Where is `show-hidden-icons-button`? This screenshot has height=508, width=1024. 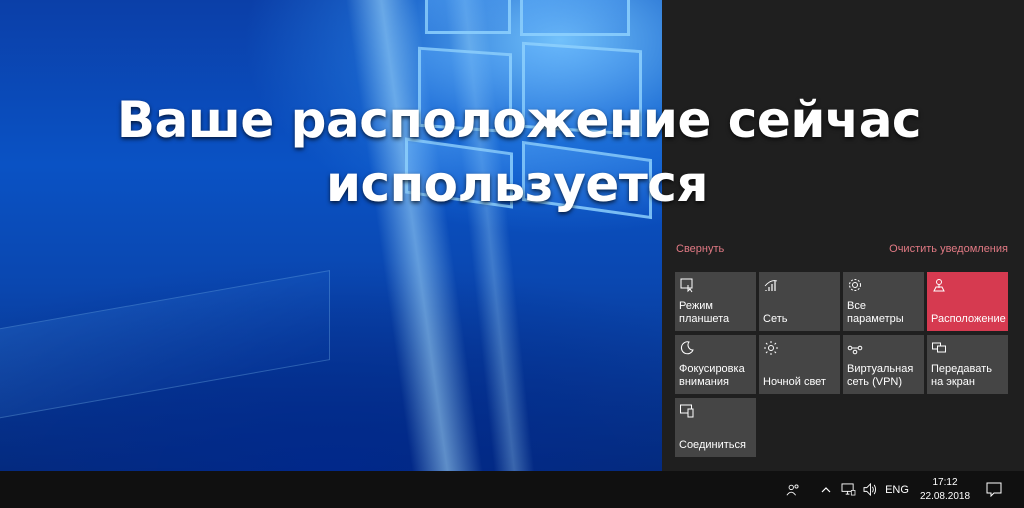 show-hidden-icons-button is located at coordinates (826, 489).